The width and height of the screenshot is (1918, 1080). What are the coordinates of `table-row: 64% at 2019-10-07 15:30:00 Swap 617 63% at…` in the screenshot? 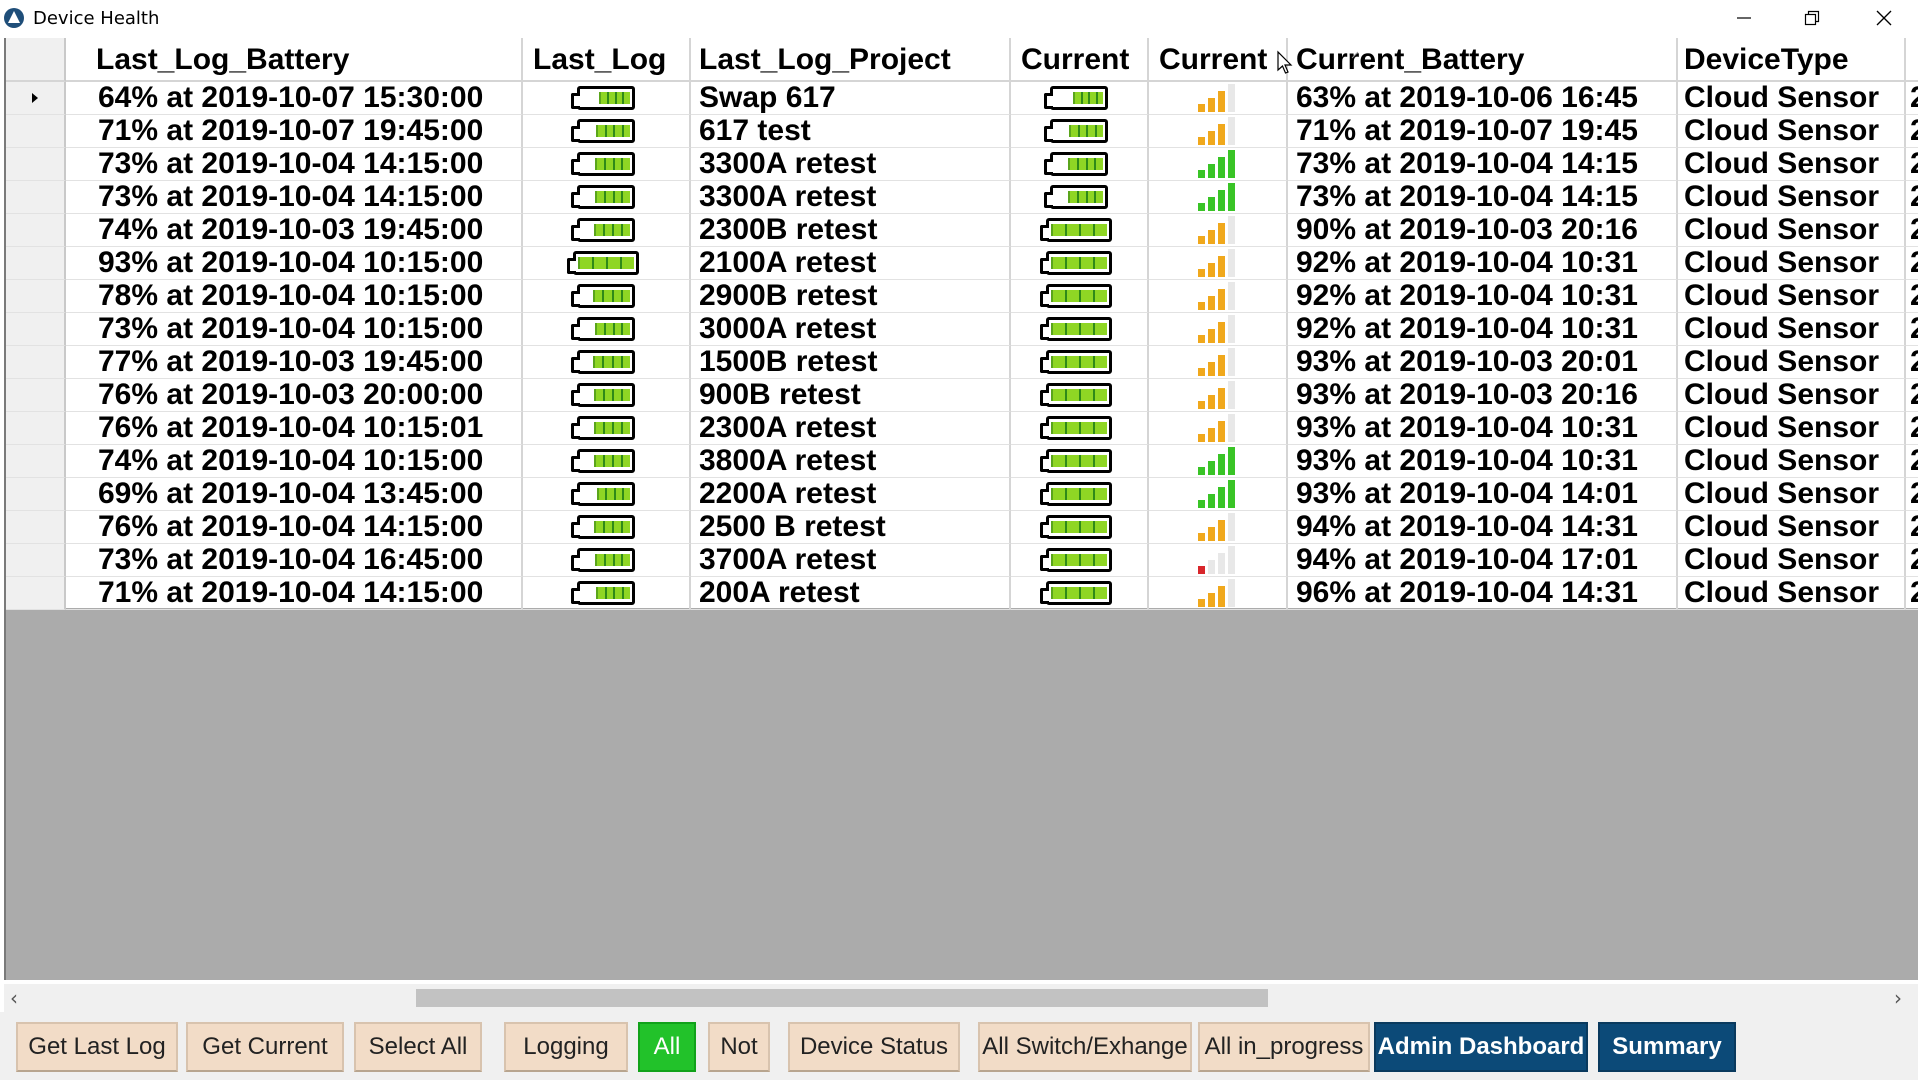 It's located at (962, 98).